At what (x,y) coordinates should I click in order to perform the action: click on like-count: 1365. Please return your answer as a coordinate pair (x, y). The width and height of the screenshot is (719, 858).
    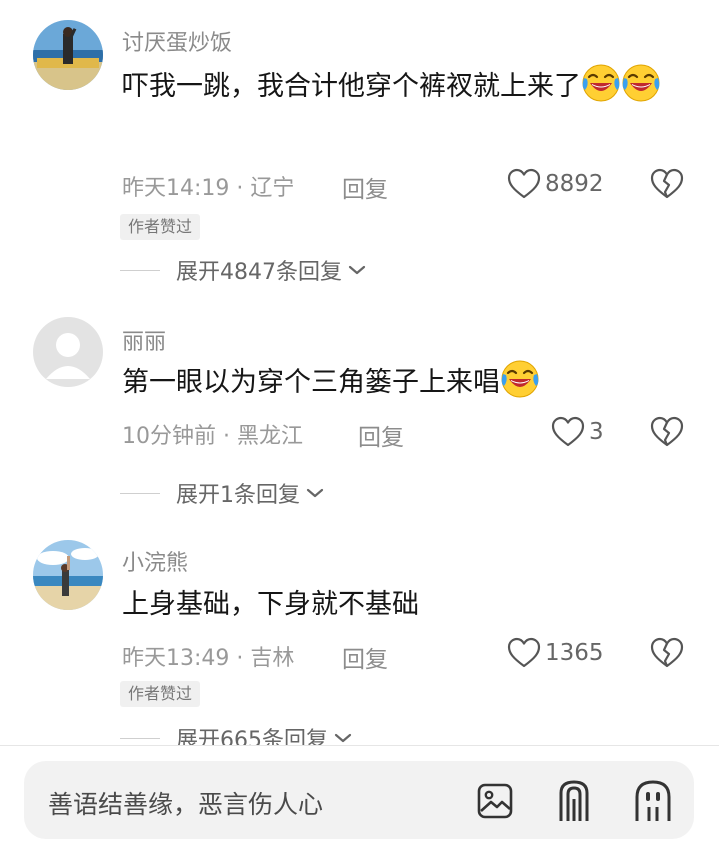
    Looking at the image, I should click on (574, 653).